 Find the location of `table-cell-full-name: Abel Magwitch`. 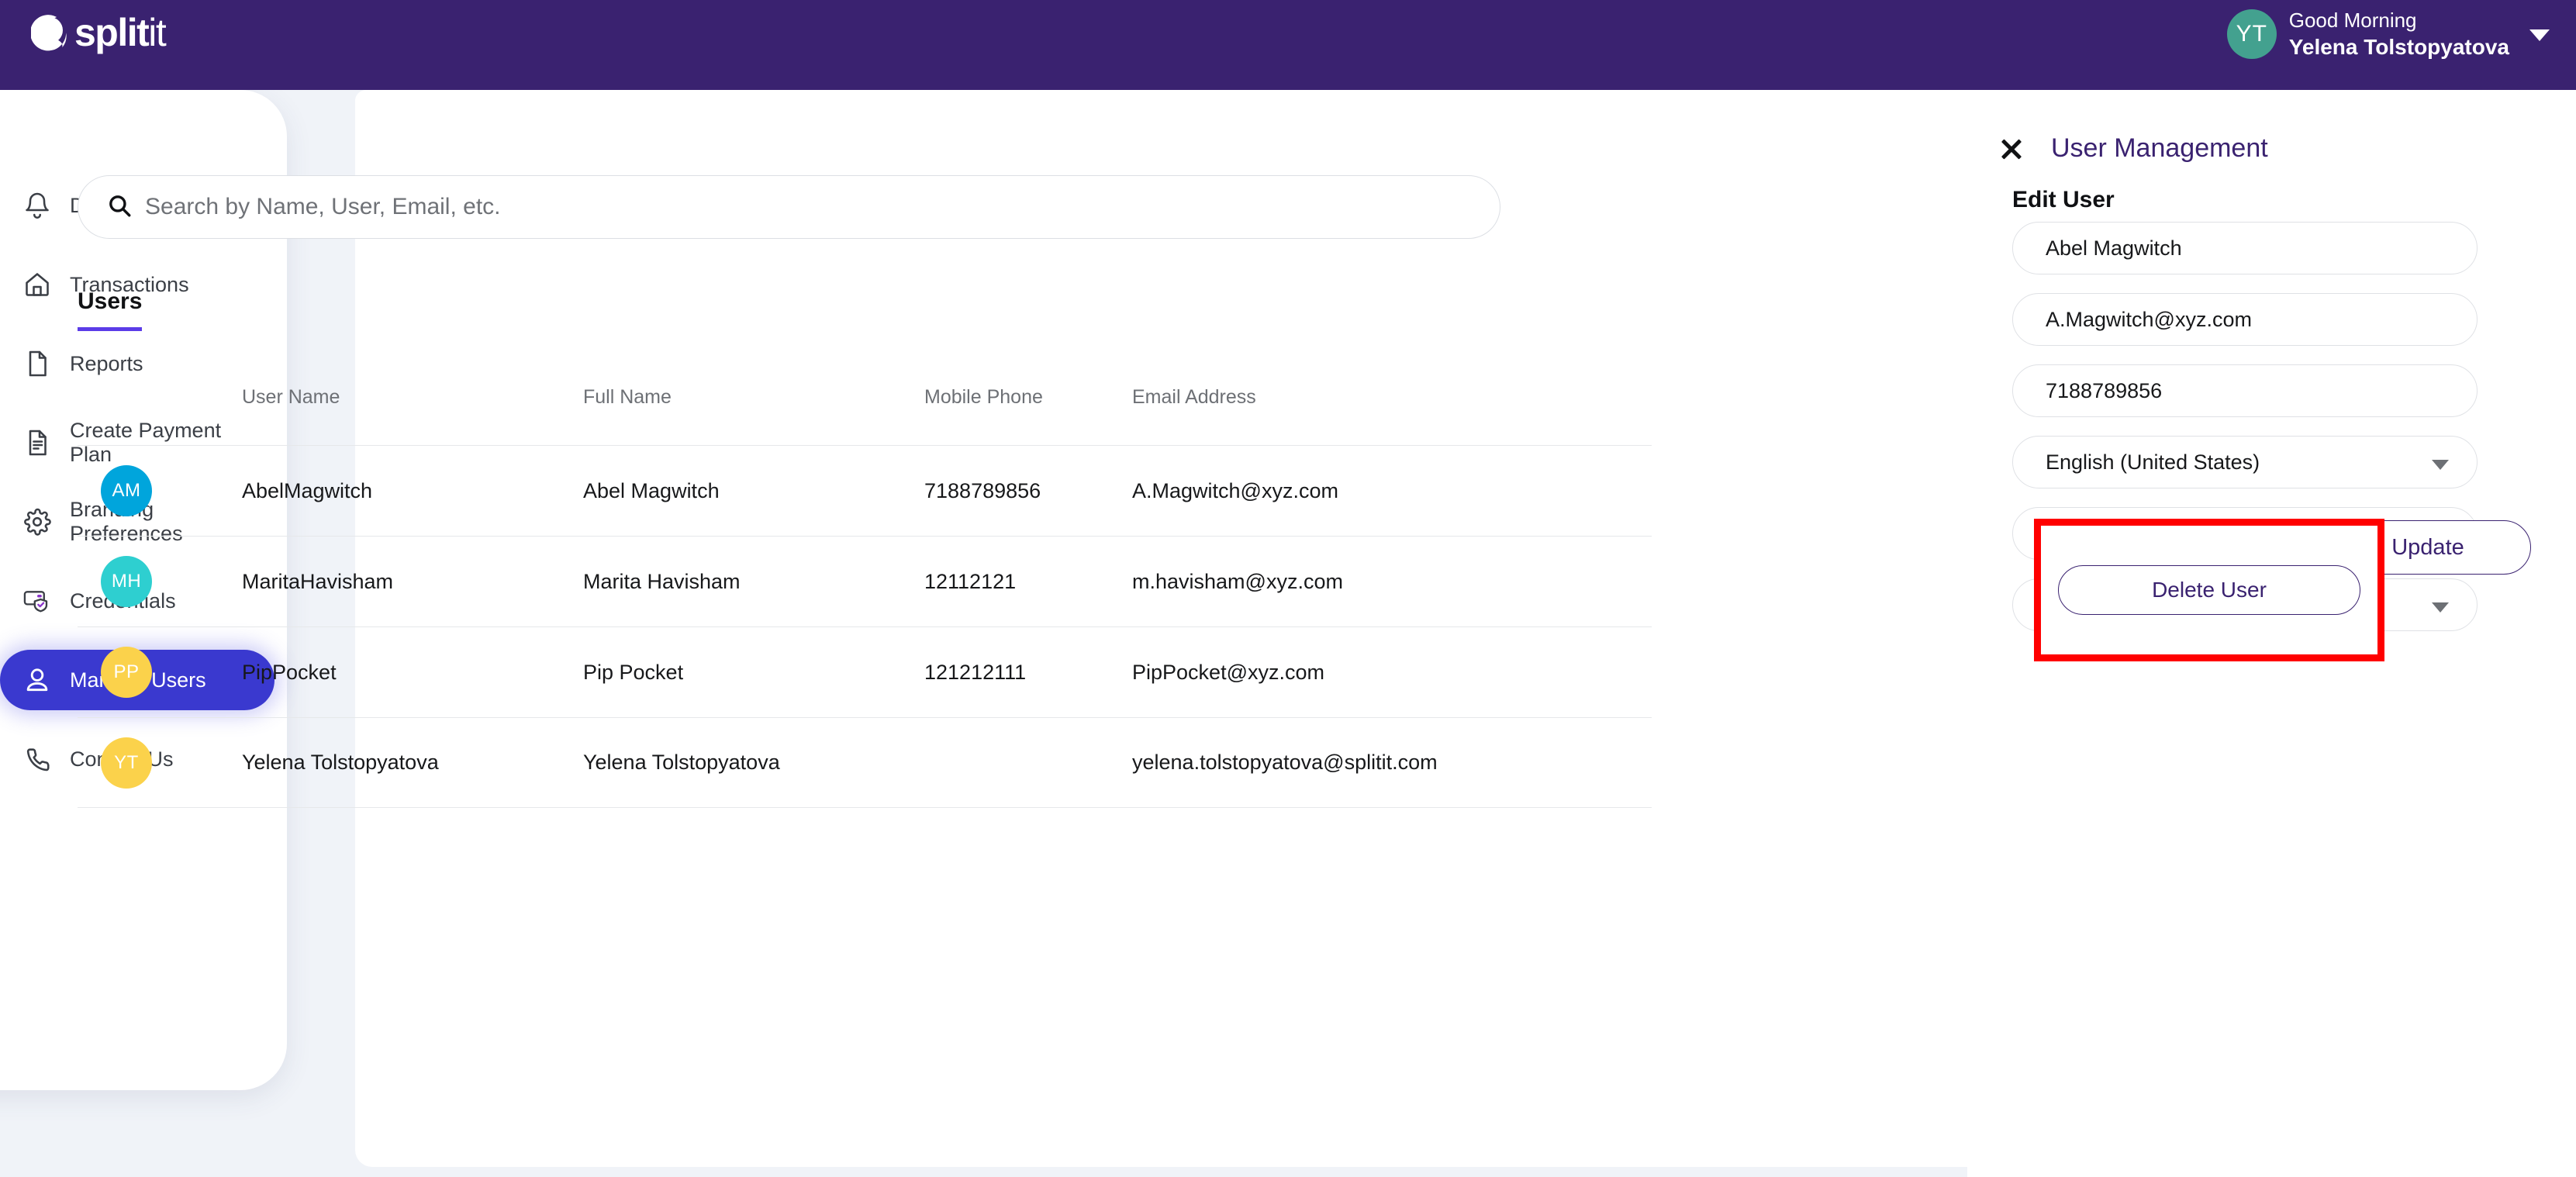

table-cell-full-name: Abel Magwitch is located at coordinates (651, 490).